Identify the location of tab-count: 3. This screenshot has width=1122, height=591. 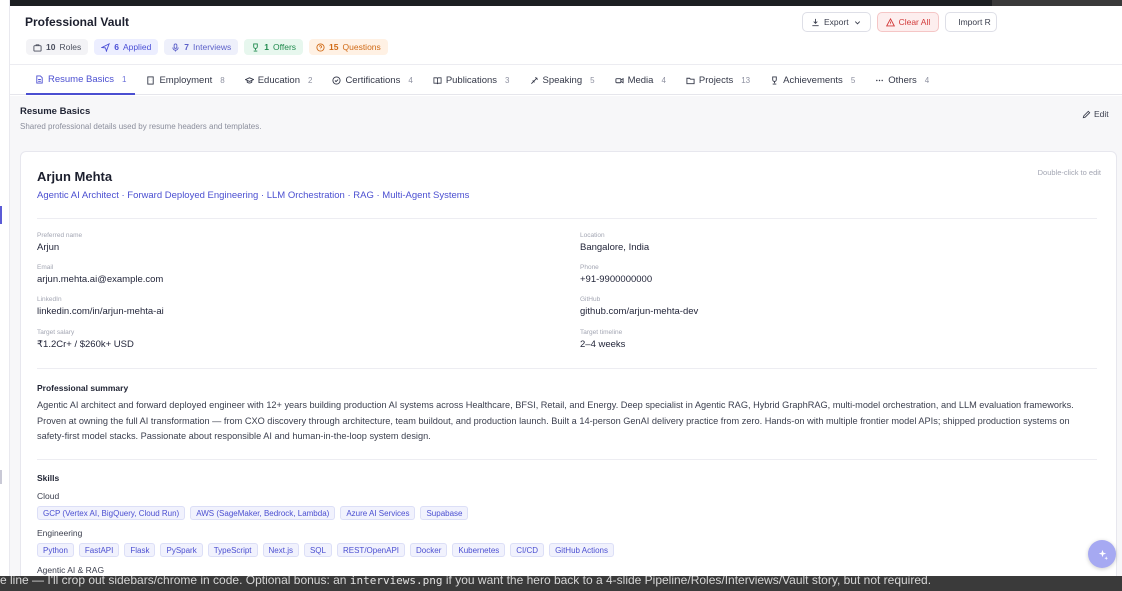
(507, 80).